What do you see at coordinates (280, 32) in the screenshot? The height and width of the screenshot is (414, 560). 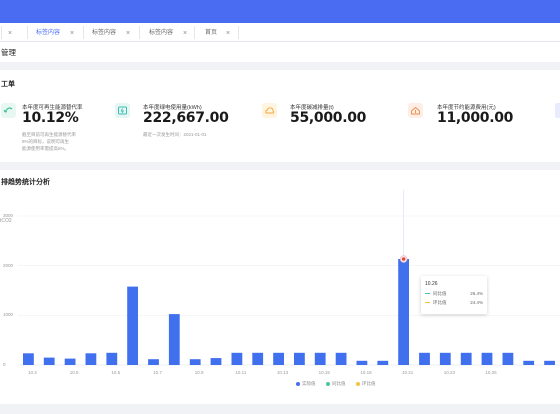 I see `tab-bar: × 标签内容 × 标签内容 × 标签内容 × 首页 ×` at bounding box center [280, 32].